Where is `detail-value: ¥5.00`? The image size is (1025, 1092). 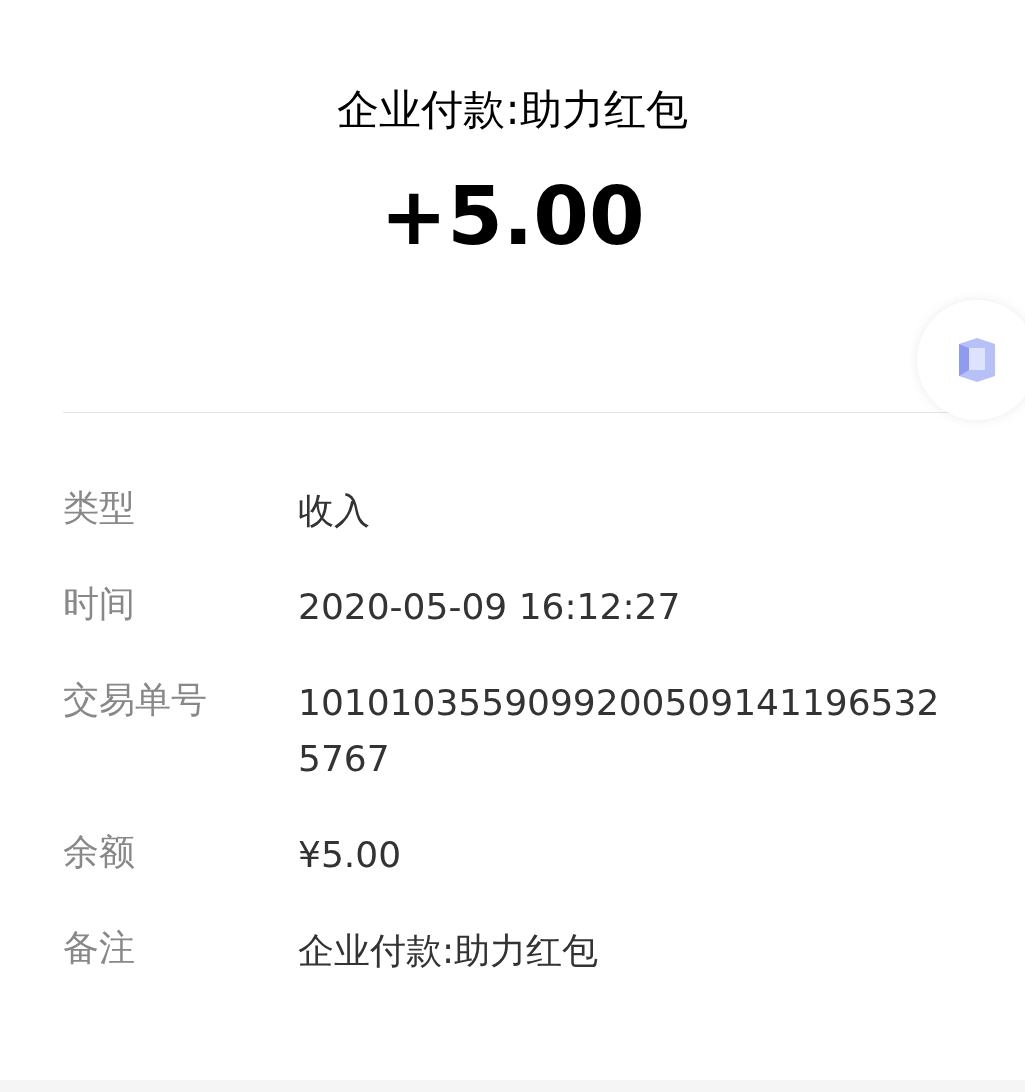
detail-value: ¥5.00 is located at coordinates (350, 855).